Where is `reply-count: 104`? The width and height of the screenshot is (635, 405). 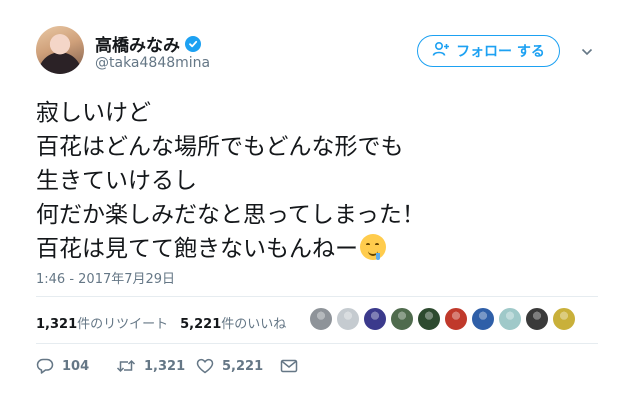
reply-count: 104 is located at coordinates (76, 366).